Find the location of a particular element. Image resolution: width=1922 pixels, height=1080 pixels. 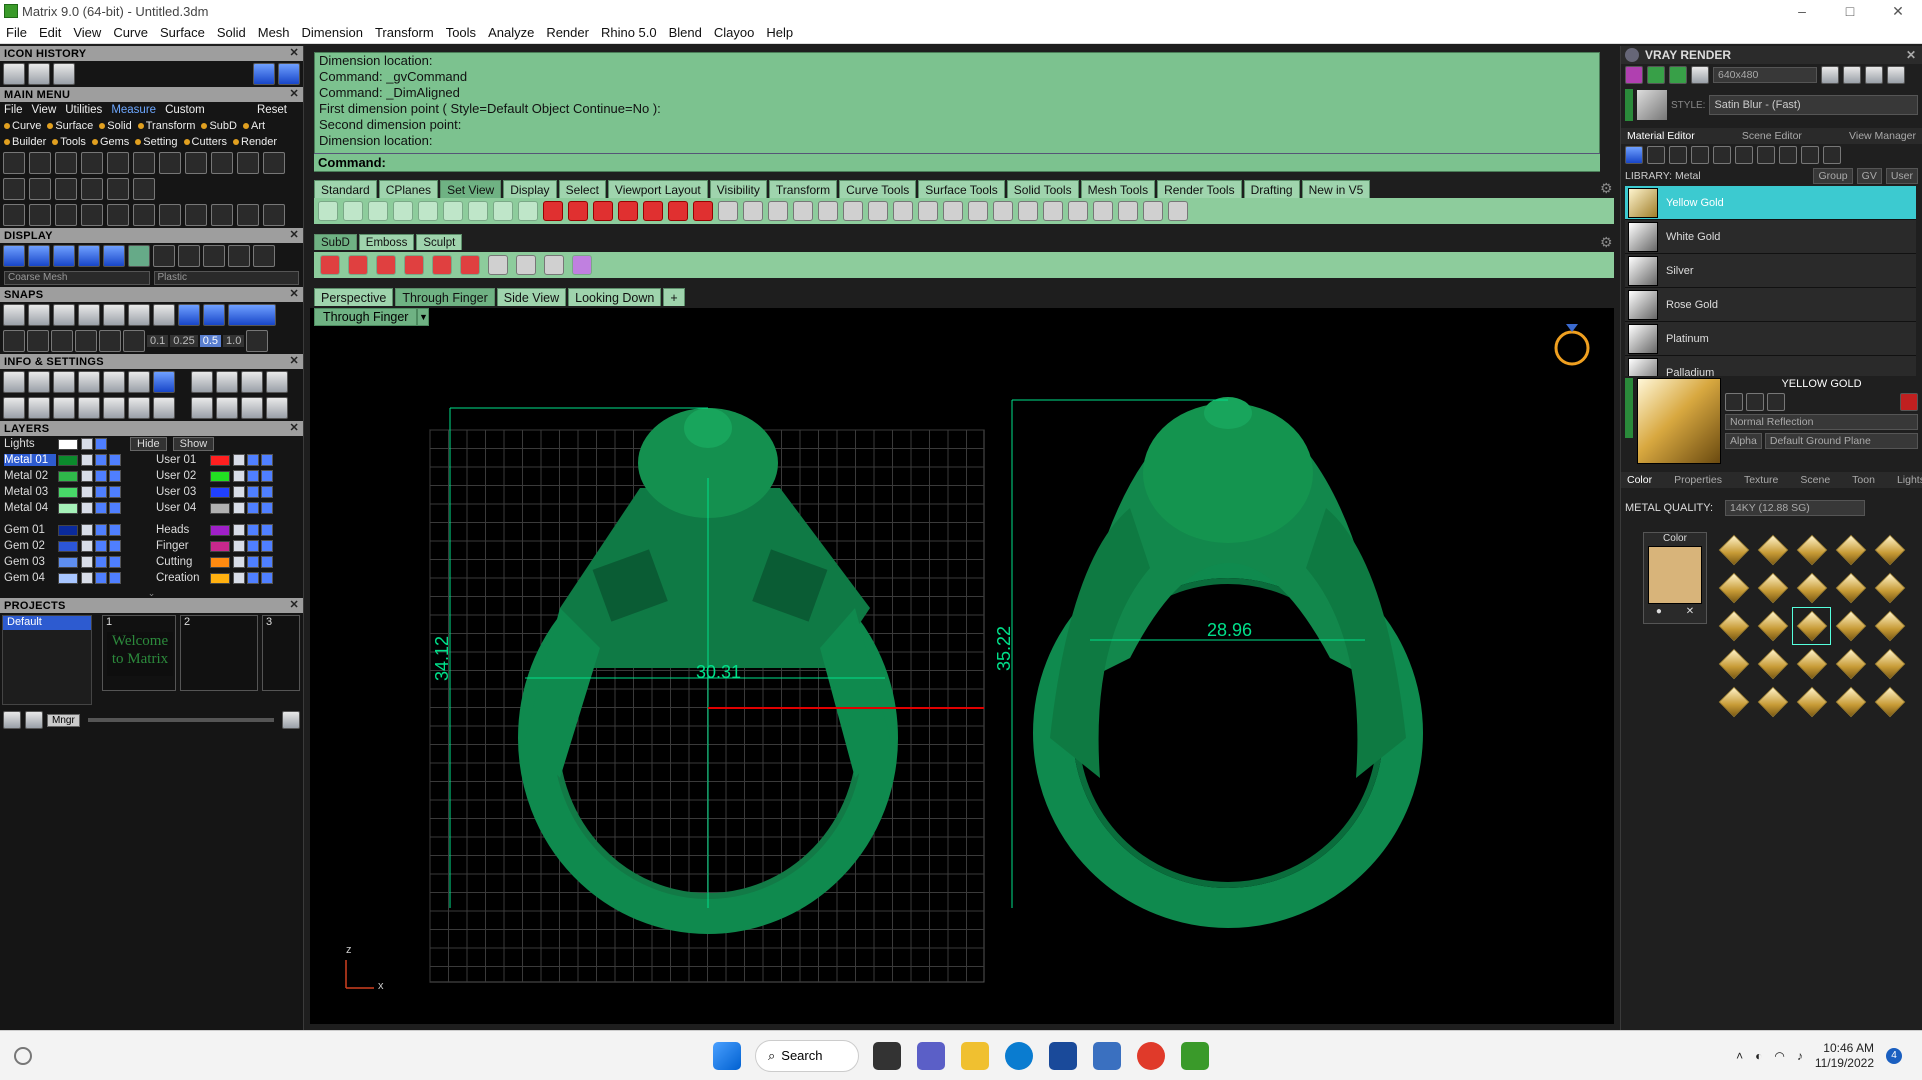

layer-row: Gem 02 is located at coordinates (75, 546).